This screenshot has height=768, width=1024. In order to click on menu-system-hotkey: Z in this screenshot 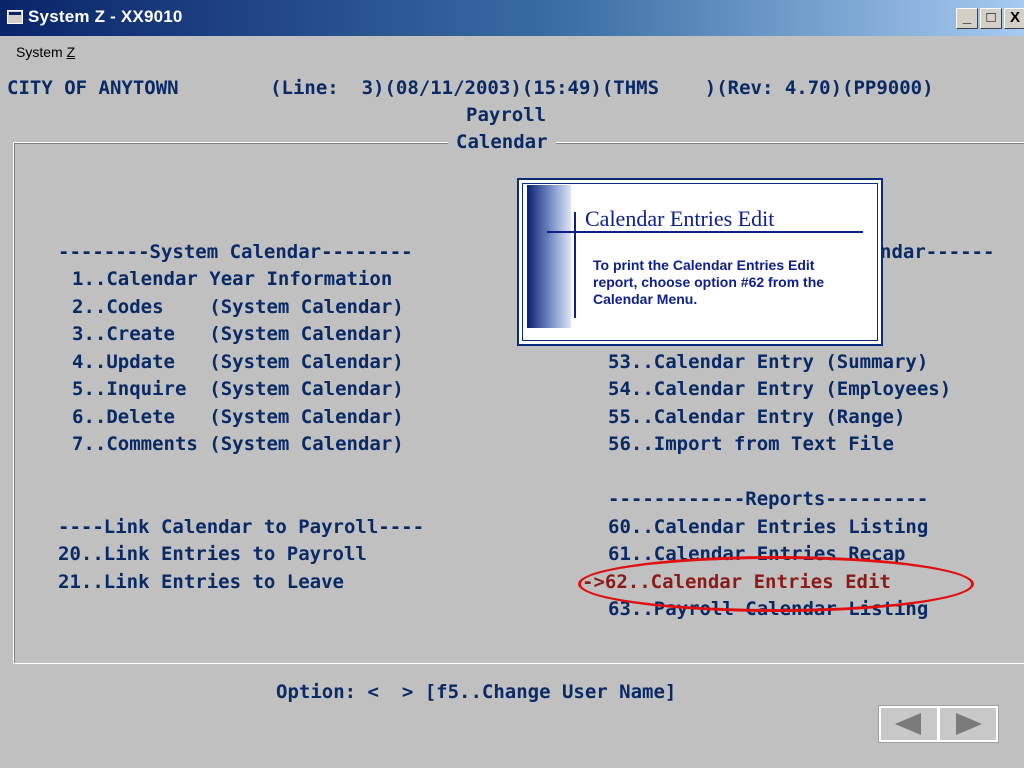, I will do `click(71, 52)`.